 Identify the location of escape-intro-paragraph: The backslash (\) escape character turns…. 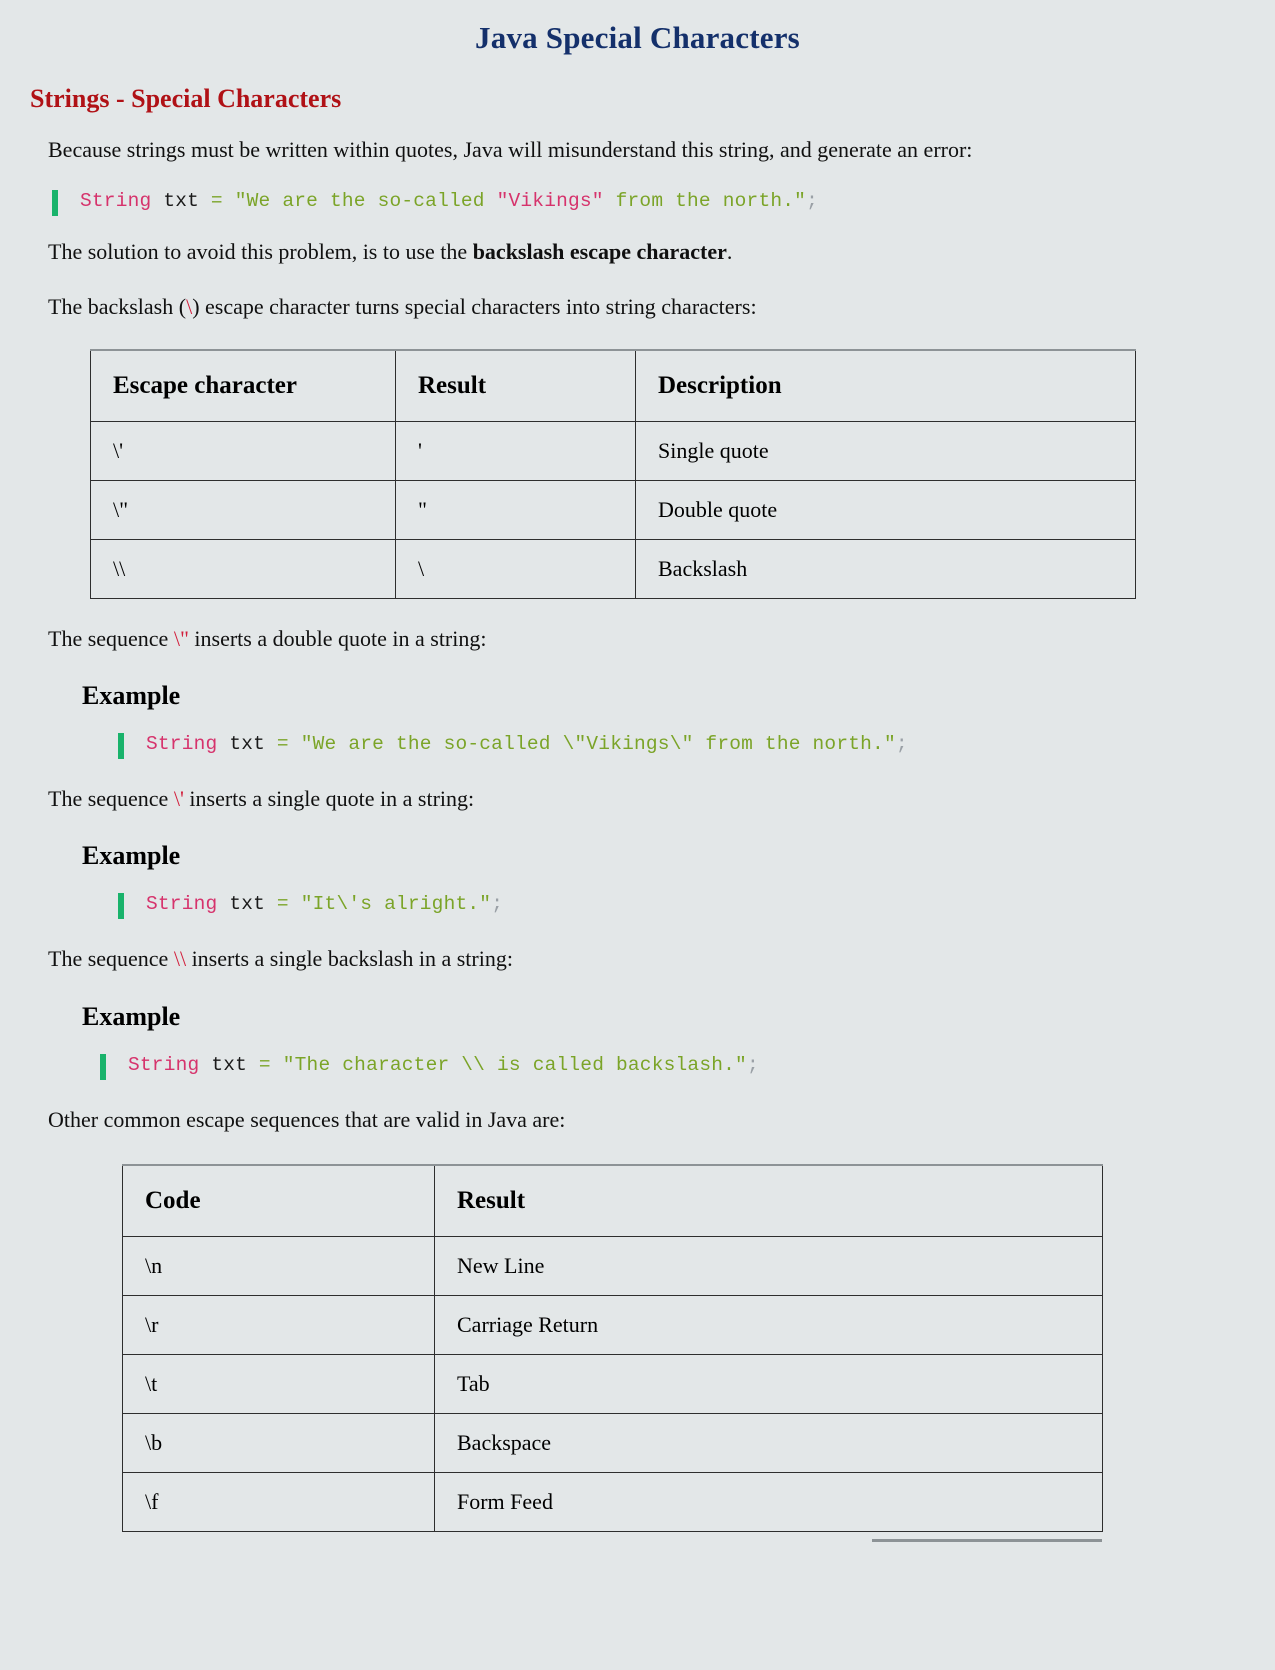
(637, 307).